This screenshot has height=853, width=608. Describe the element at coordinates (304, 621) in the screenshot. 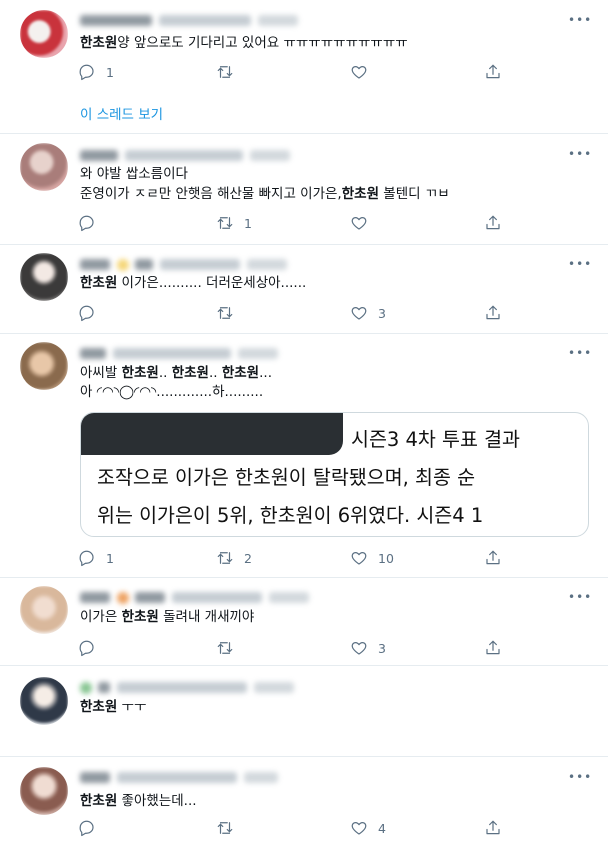

I see `tweet-5: ••• 이가은 한초원 돌려내 개새끼야 3` at that location.